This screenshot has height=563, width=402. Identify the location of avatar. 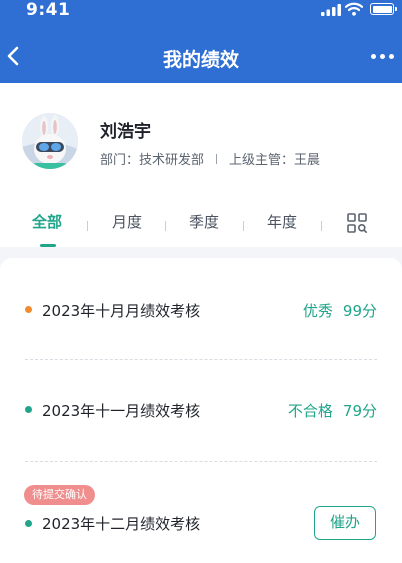
(50, 141).